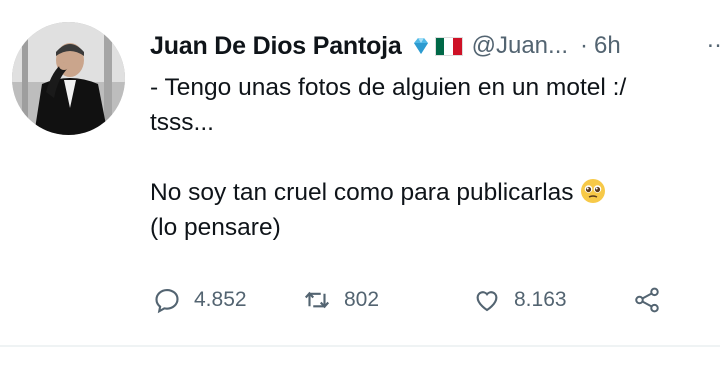  I want to click on tweet-line: No soy tan cruel como para publicarlas, so click(432, 192).